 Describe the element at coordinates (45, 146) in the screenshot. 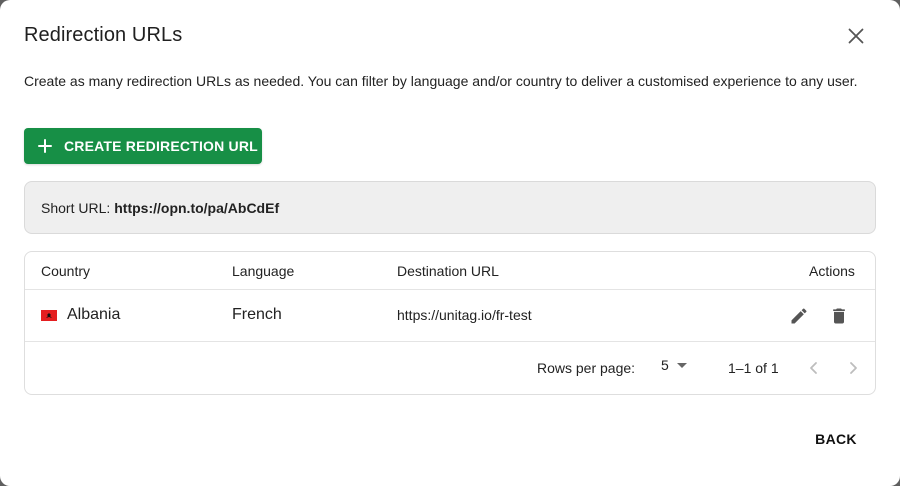

I see `plus-icon` at that location.